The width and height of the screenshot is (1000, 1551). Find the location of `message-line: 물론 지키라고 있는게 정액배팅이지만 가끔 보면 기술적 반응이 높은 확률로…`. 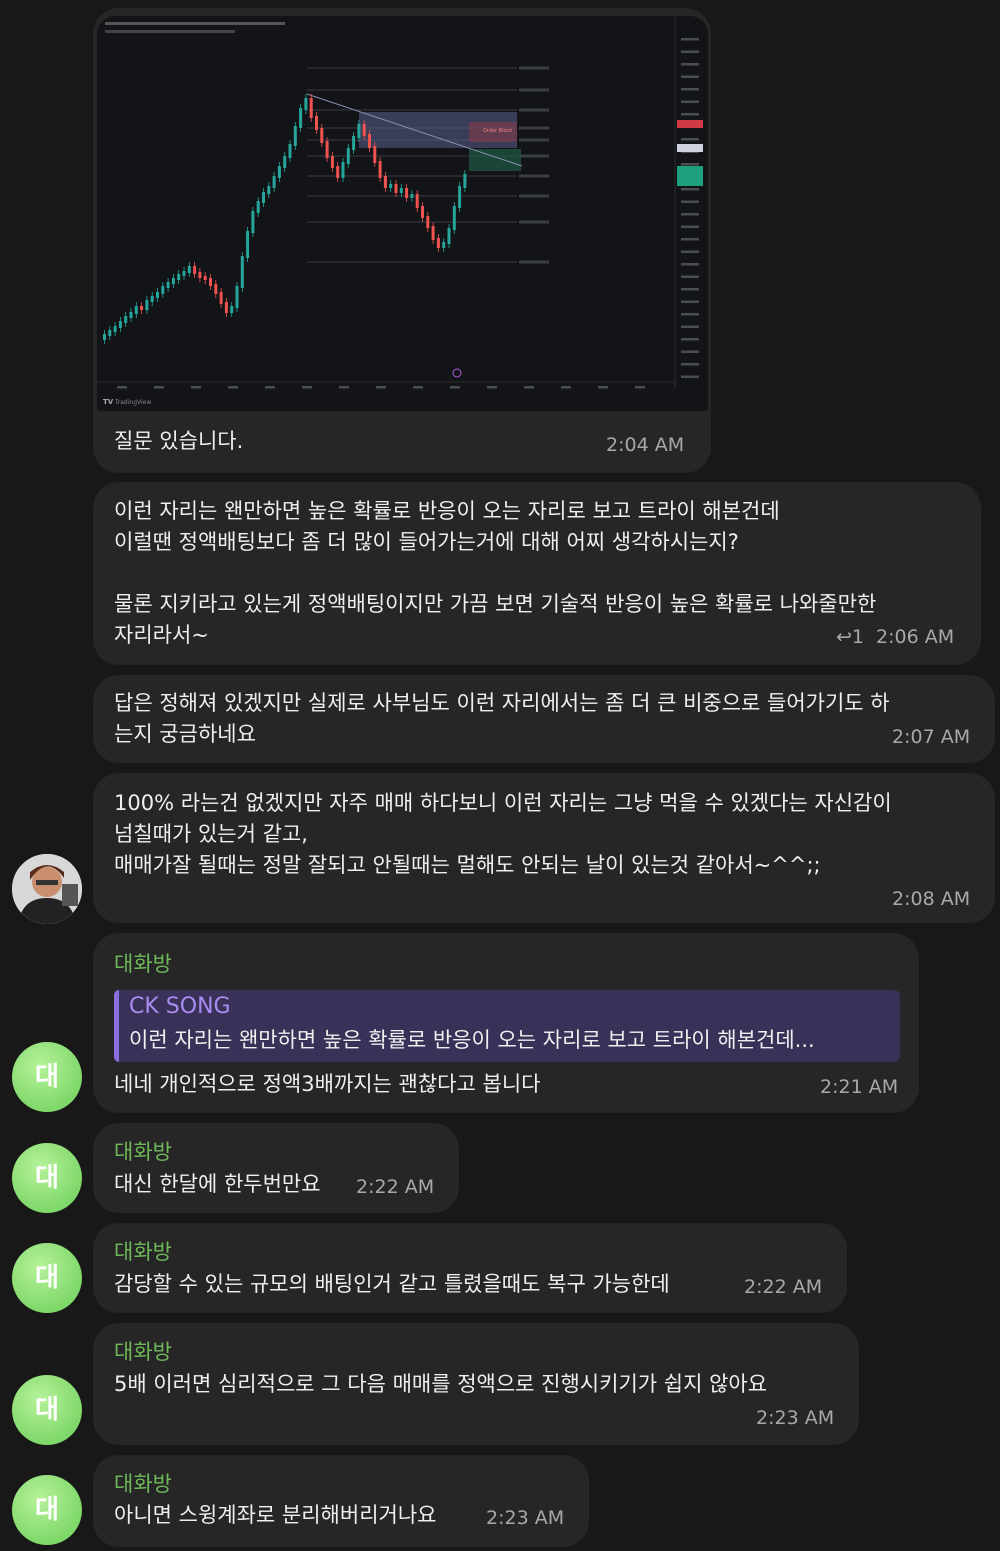

message-line: 물론 지키라고 있는게 정액배팅이지만 가끔 보면 기술적 반응이 높은 확률로… is located at coordinates (495, 604).